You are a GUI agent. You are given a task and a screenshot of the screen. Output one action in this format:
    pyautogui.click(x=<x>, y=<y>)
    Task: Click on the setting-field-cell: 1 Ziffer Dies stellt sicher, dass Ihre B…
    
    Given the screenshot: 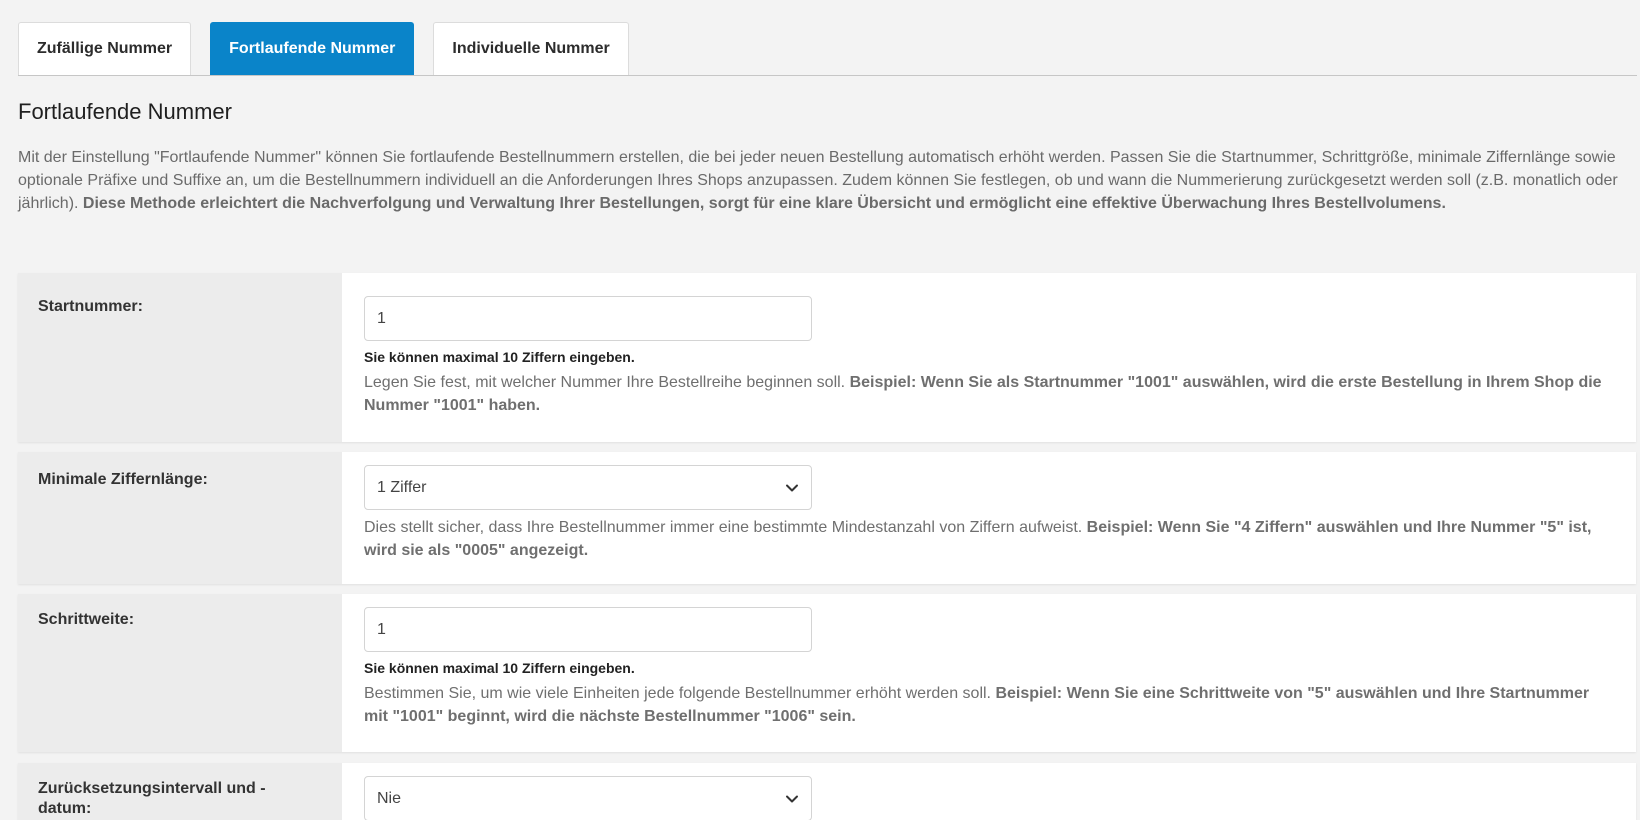 What is the action you would take?
    pyautogui.click(x=989, y=518)
    